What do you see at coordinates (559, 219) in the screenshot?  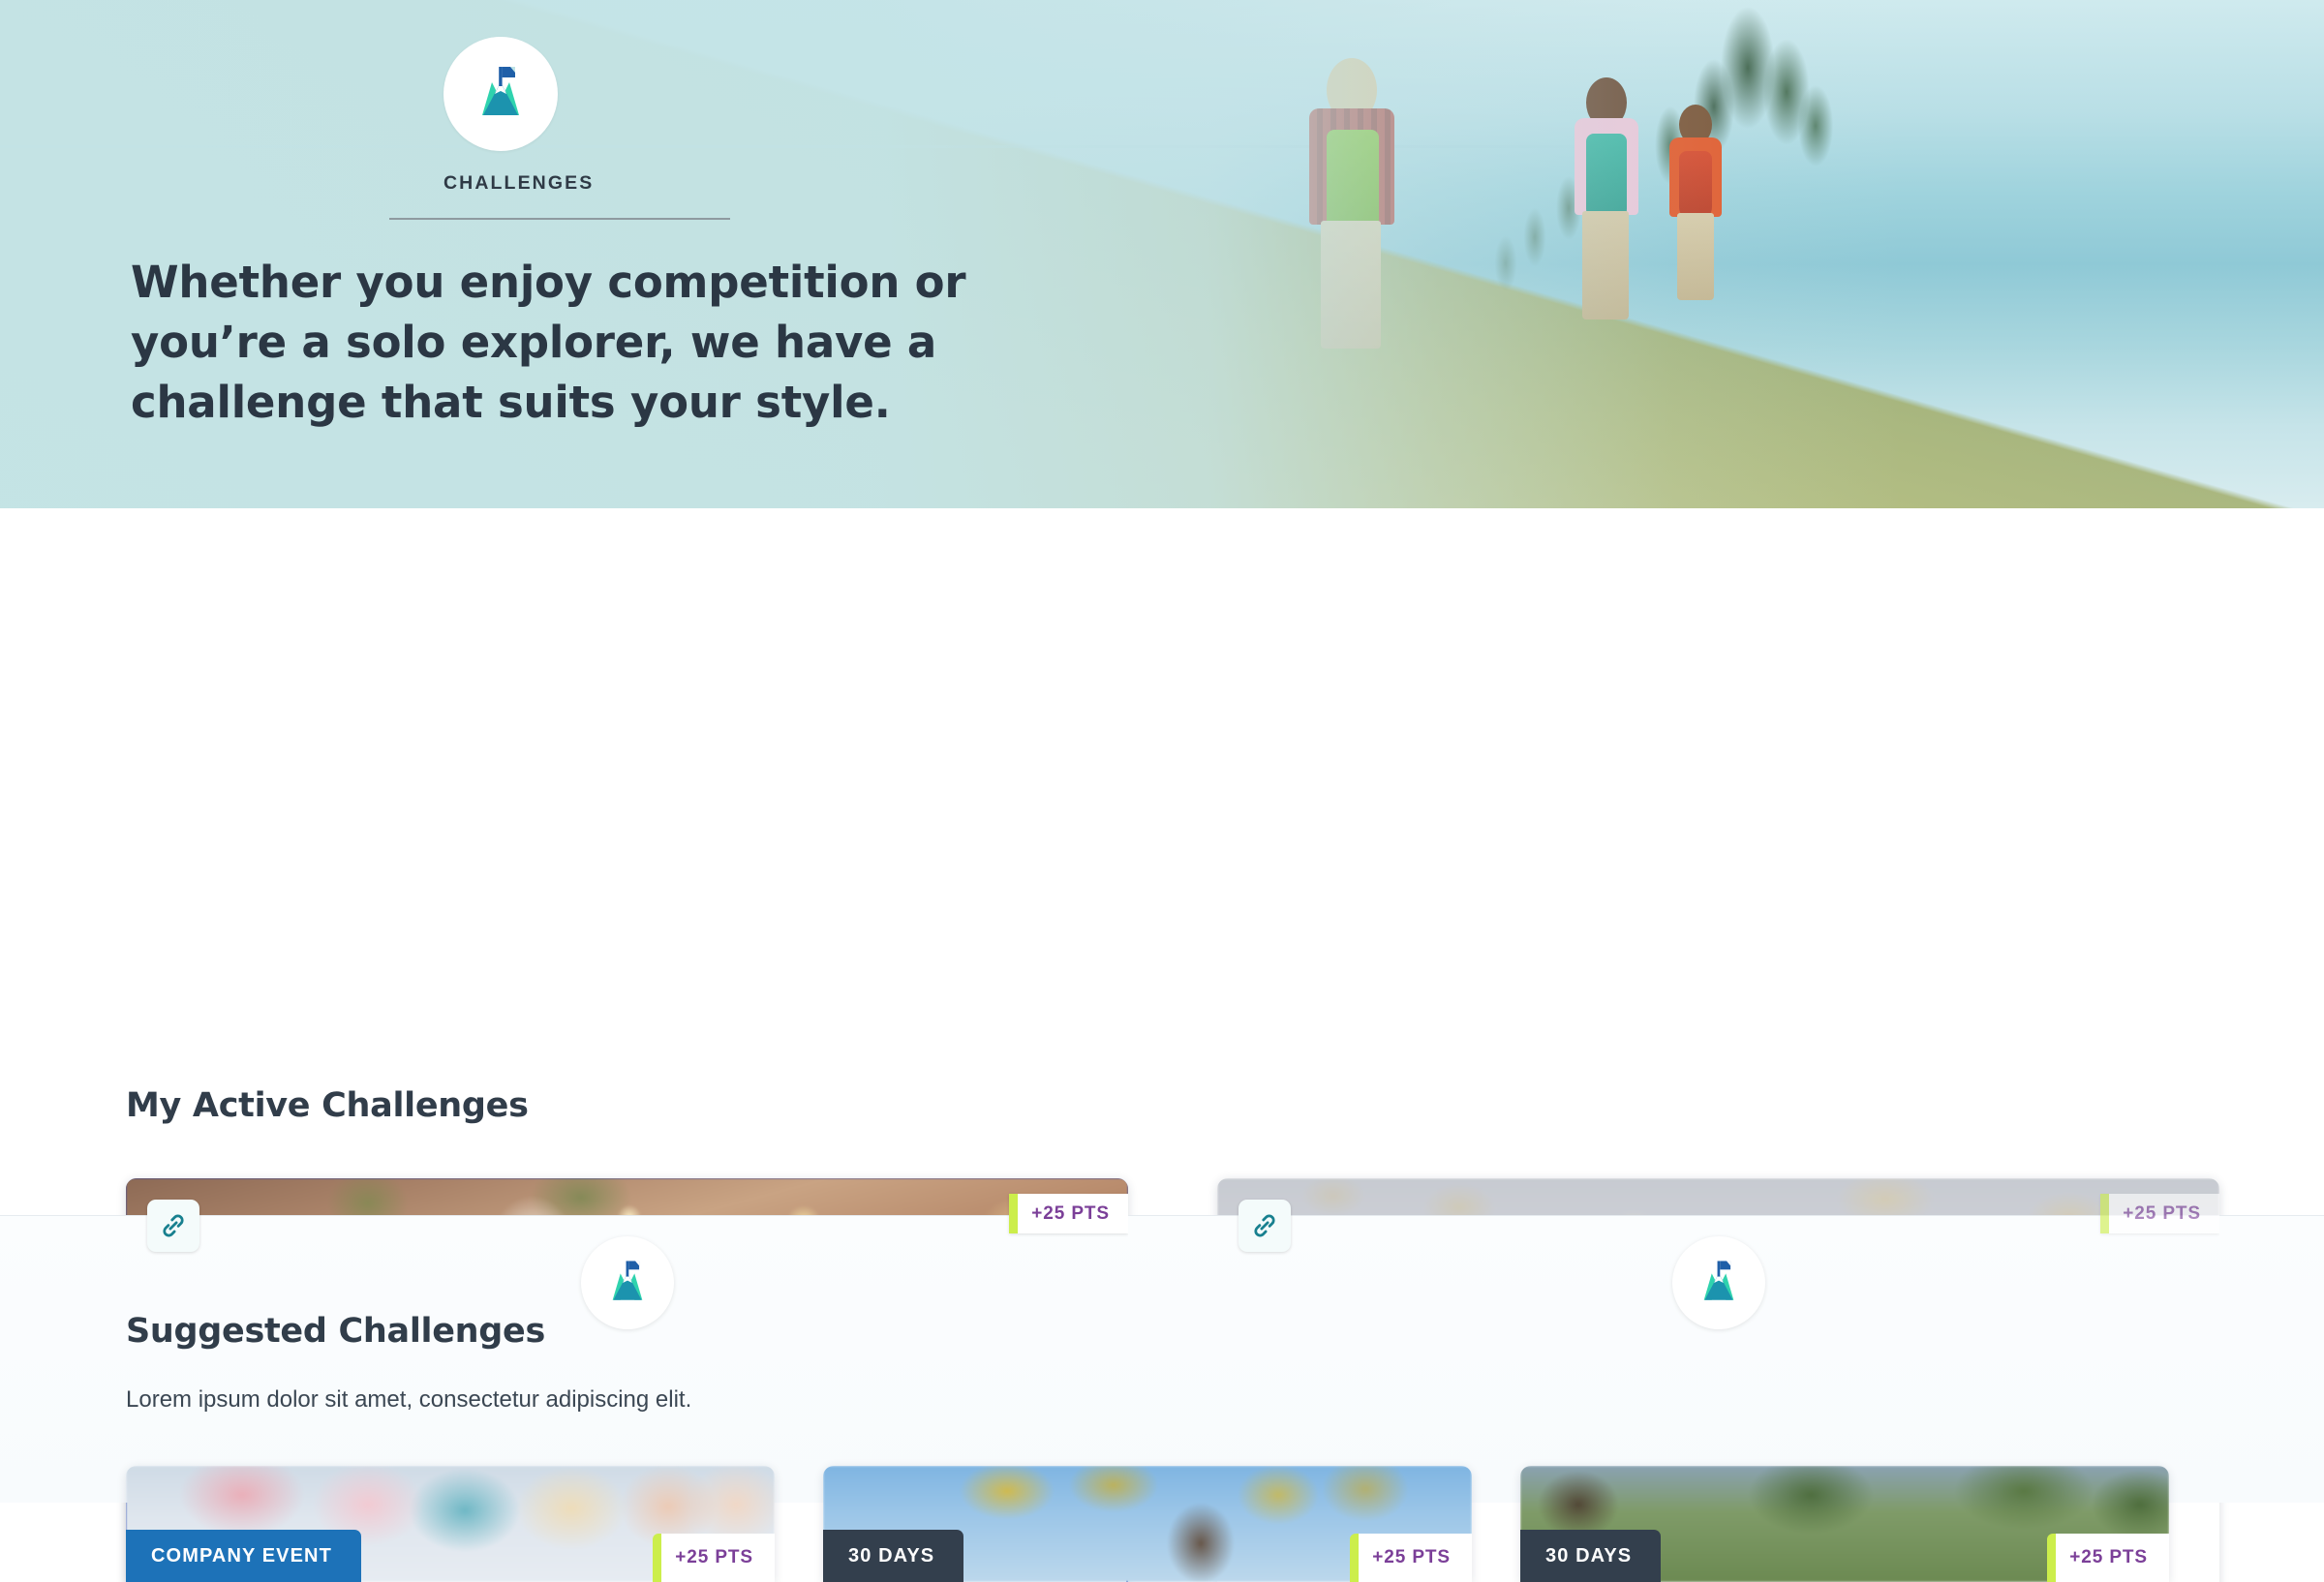 I see `hero-divider` at bounding box center [559, 219].